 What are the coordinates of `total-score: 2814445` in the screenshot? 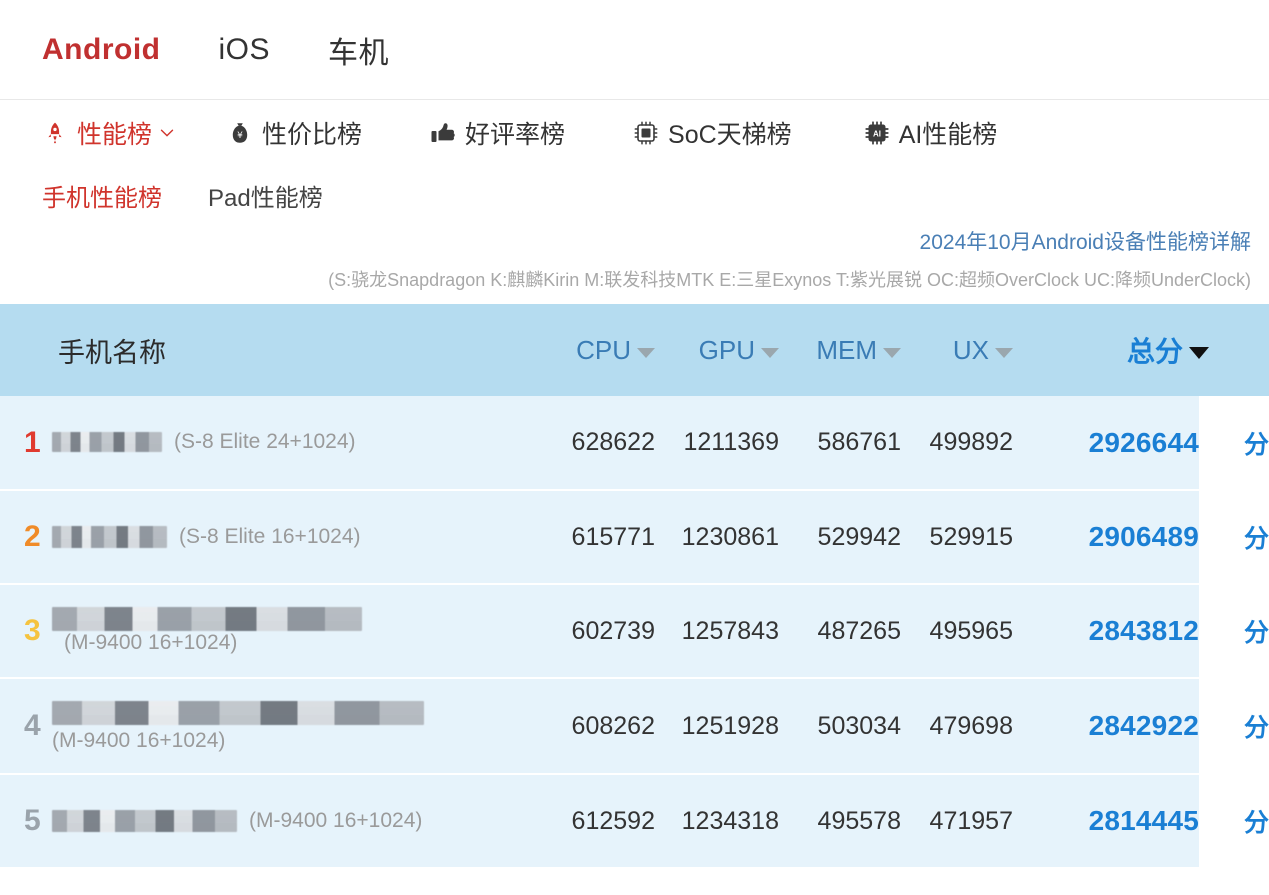 It's located at (1143, 820).